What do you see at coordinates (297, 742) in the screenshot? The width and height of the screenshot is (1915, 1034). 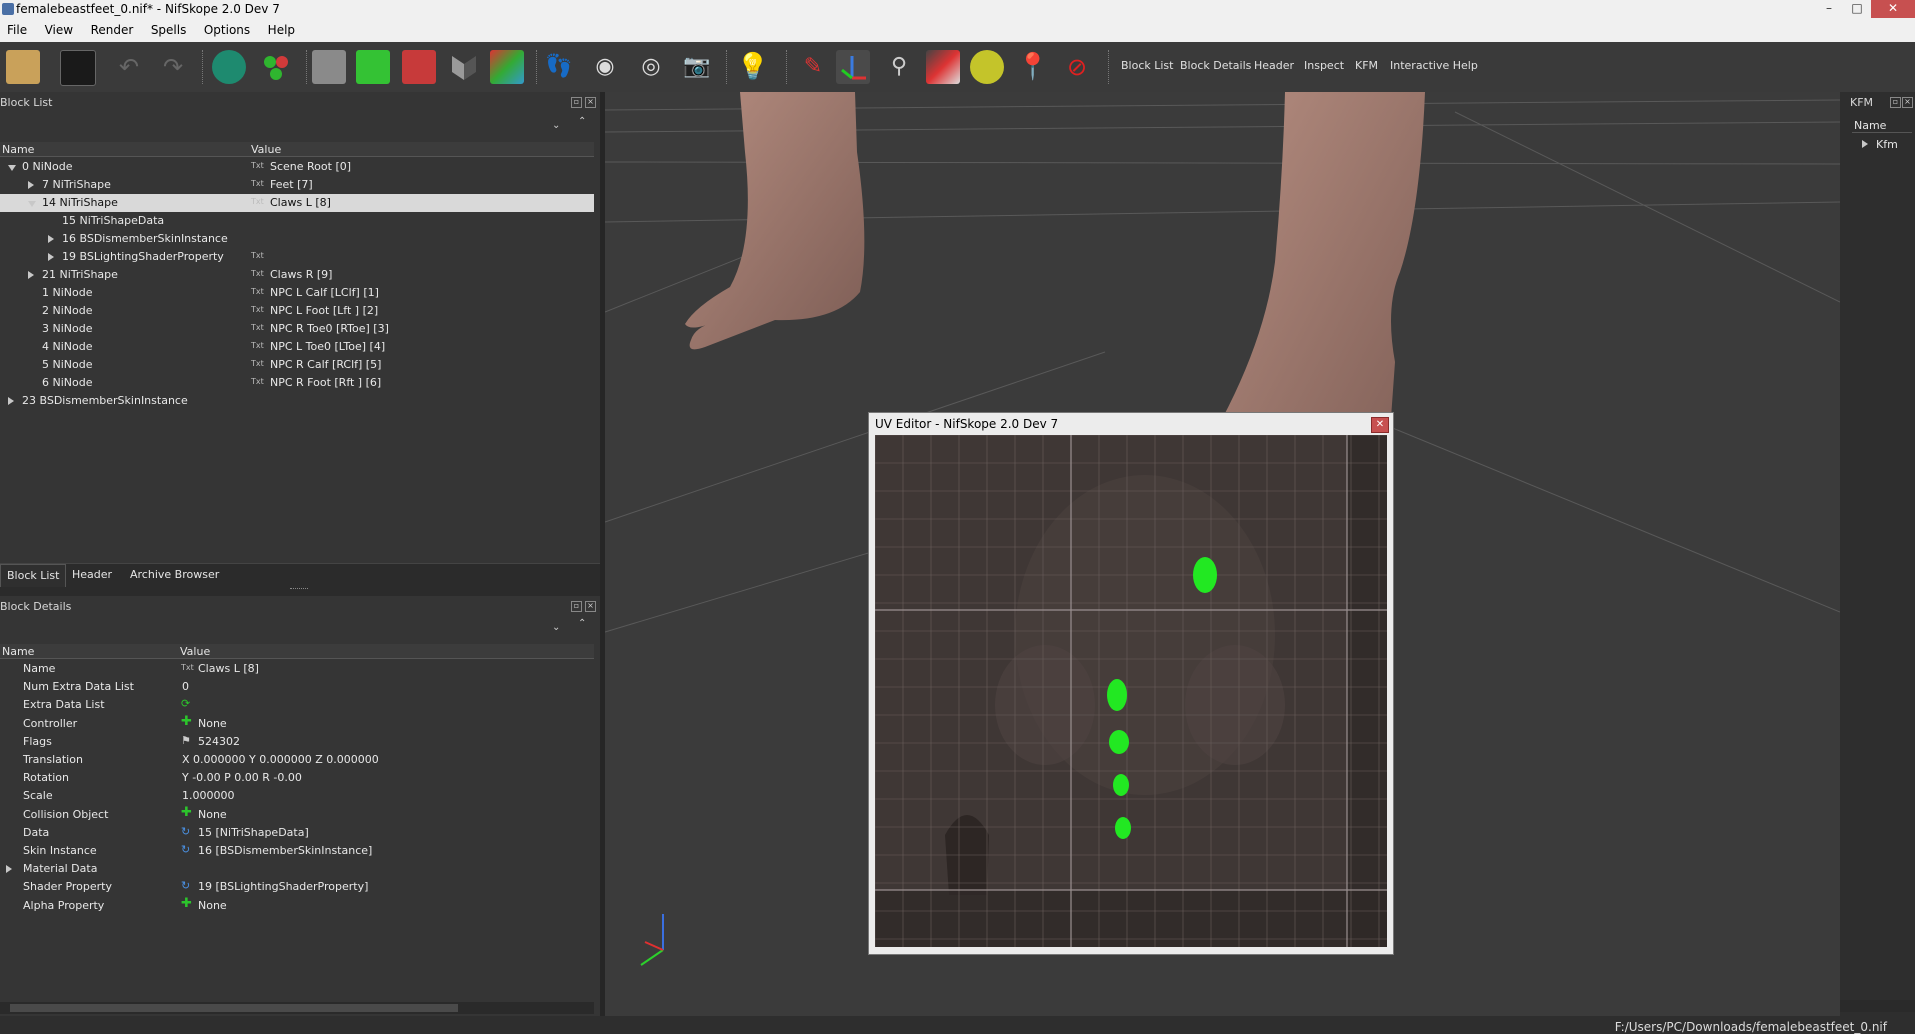 I see `detail-row: Flags ⚑ 524302` at bounding box center [297, 742].